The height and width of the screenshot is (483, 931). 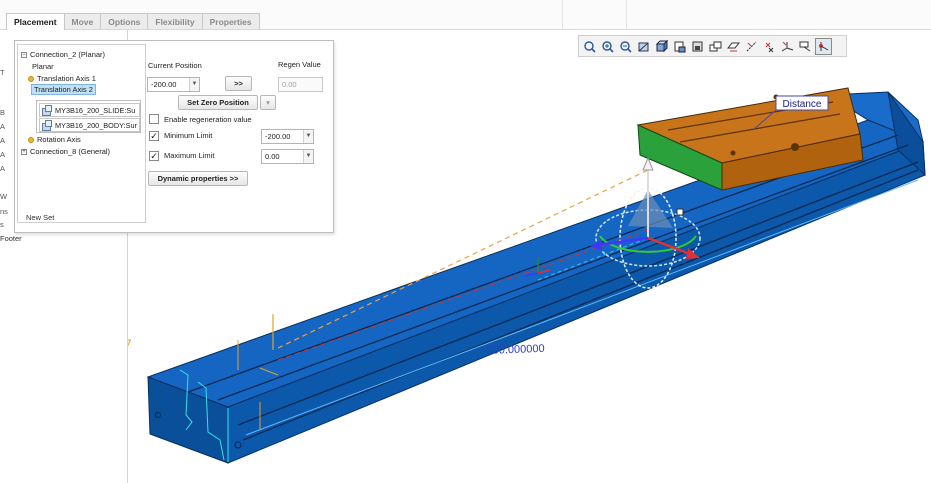 I want to click on minimum-limit-checkbox: ✓, so click(x=154, y=136).